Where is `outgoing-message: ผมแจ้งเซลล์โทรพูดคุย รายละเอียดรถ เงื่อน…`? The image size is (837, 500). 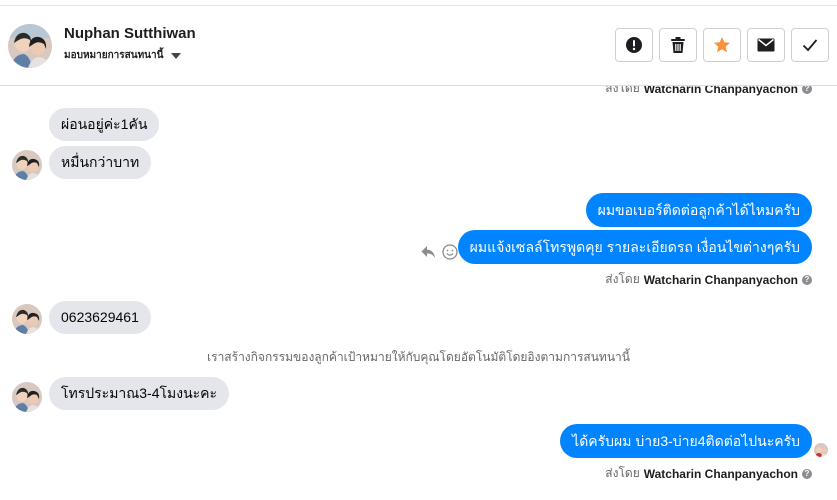
outgoing-message: ผมแจ้งเซลล์โทรพูดคุย รายละเอียดรถ เงื่อน… is located at coordinates (634, 247).